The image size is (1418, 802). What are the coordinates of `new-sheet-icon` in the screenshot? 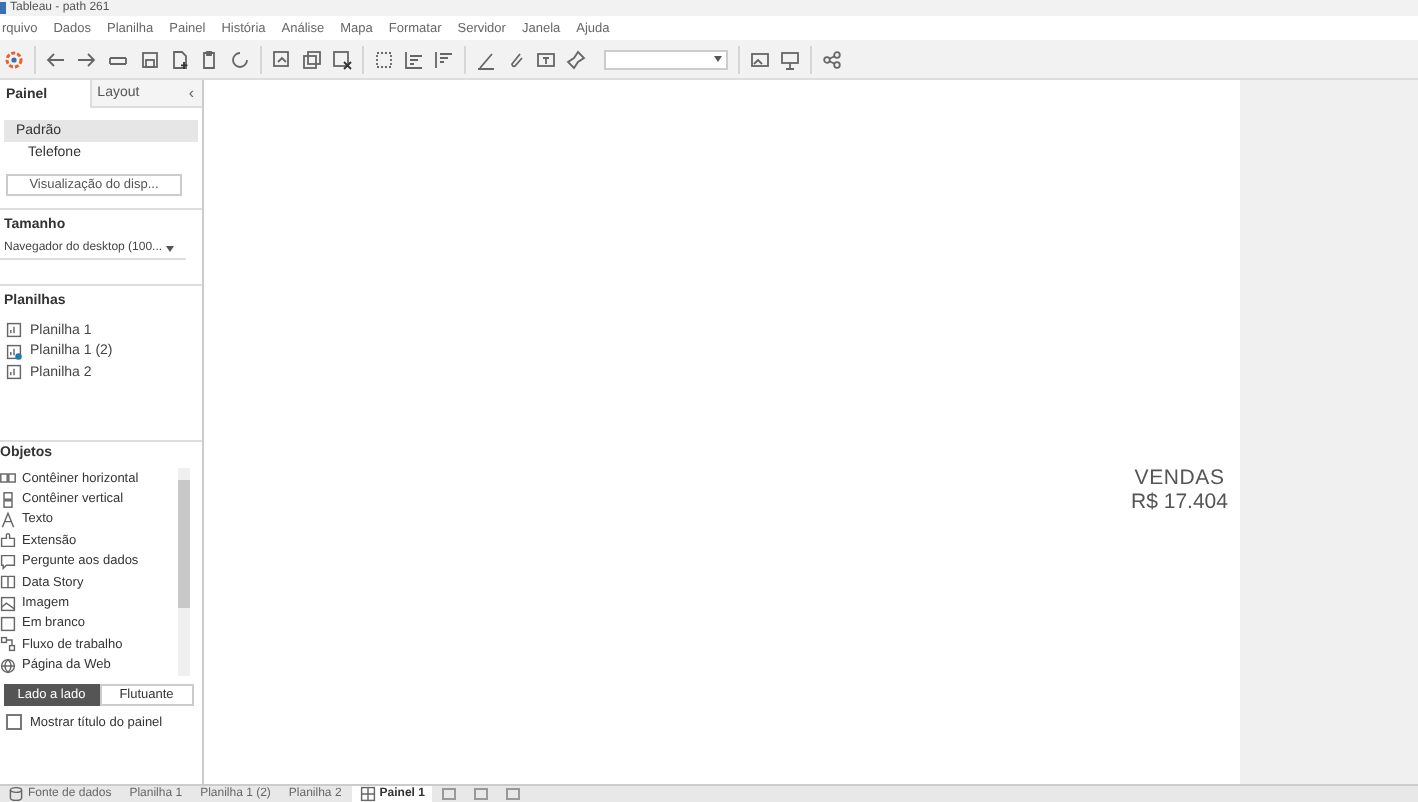 It's located at (282, 59).